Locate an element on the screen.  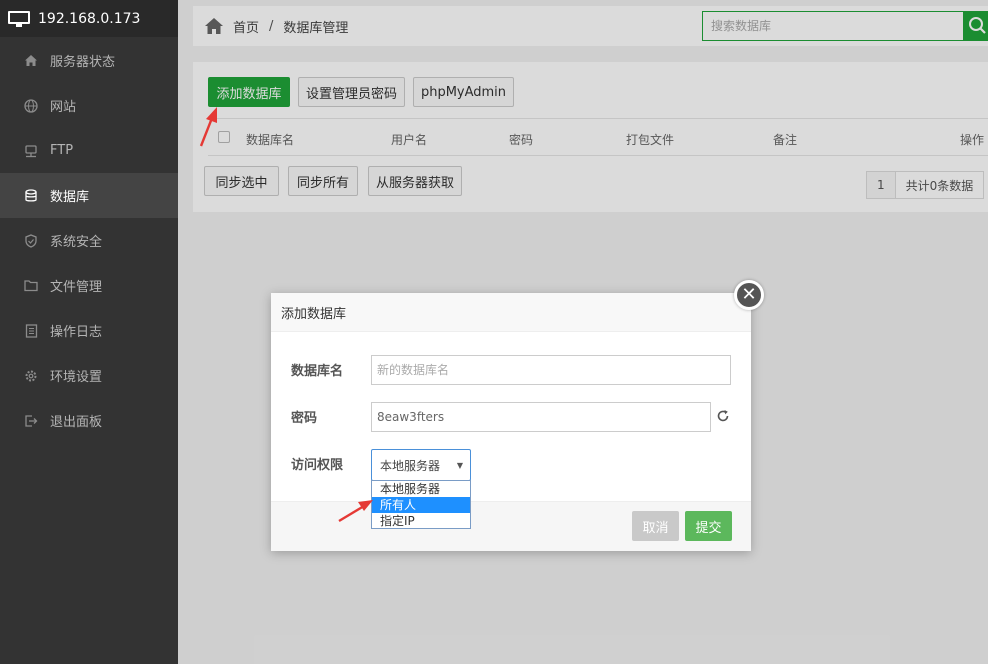
dialog-title: 添加数据库 is located at coordinates (511, 312).